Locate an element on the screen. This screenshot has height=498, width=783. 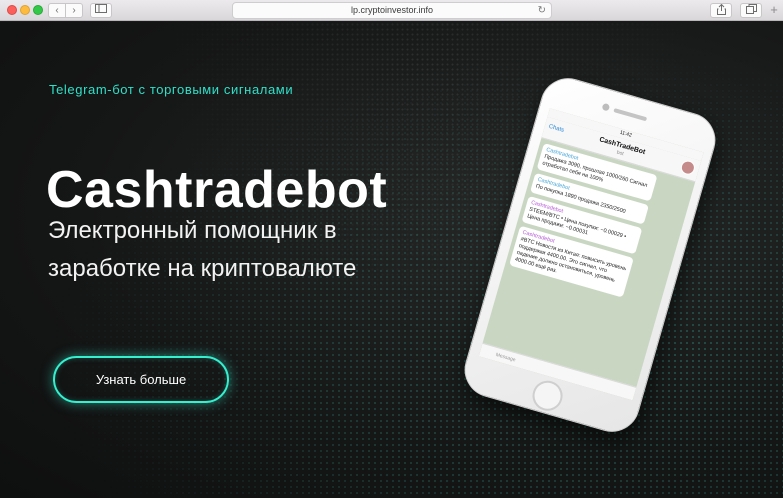
show-tabs-button is located at coordinates (751, 10).